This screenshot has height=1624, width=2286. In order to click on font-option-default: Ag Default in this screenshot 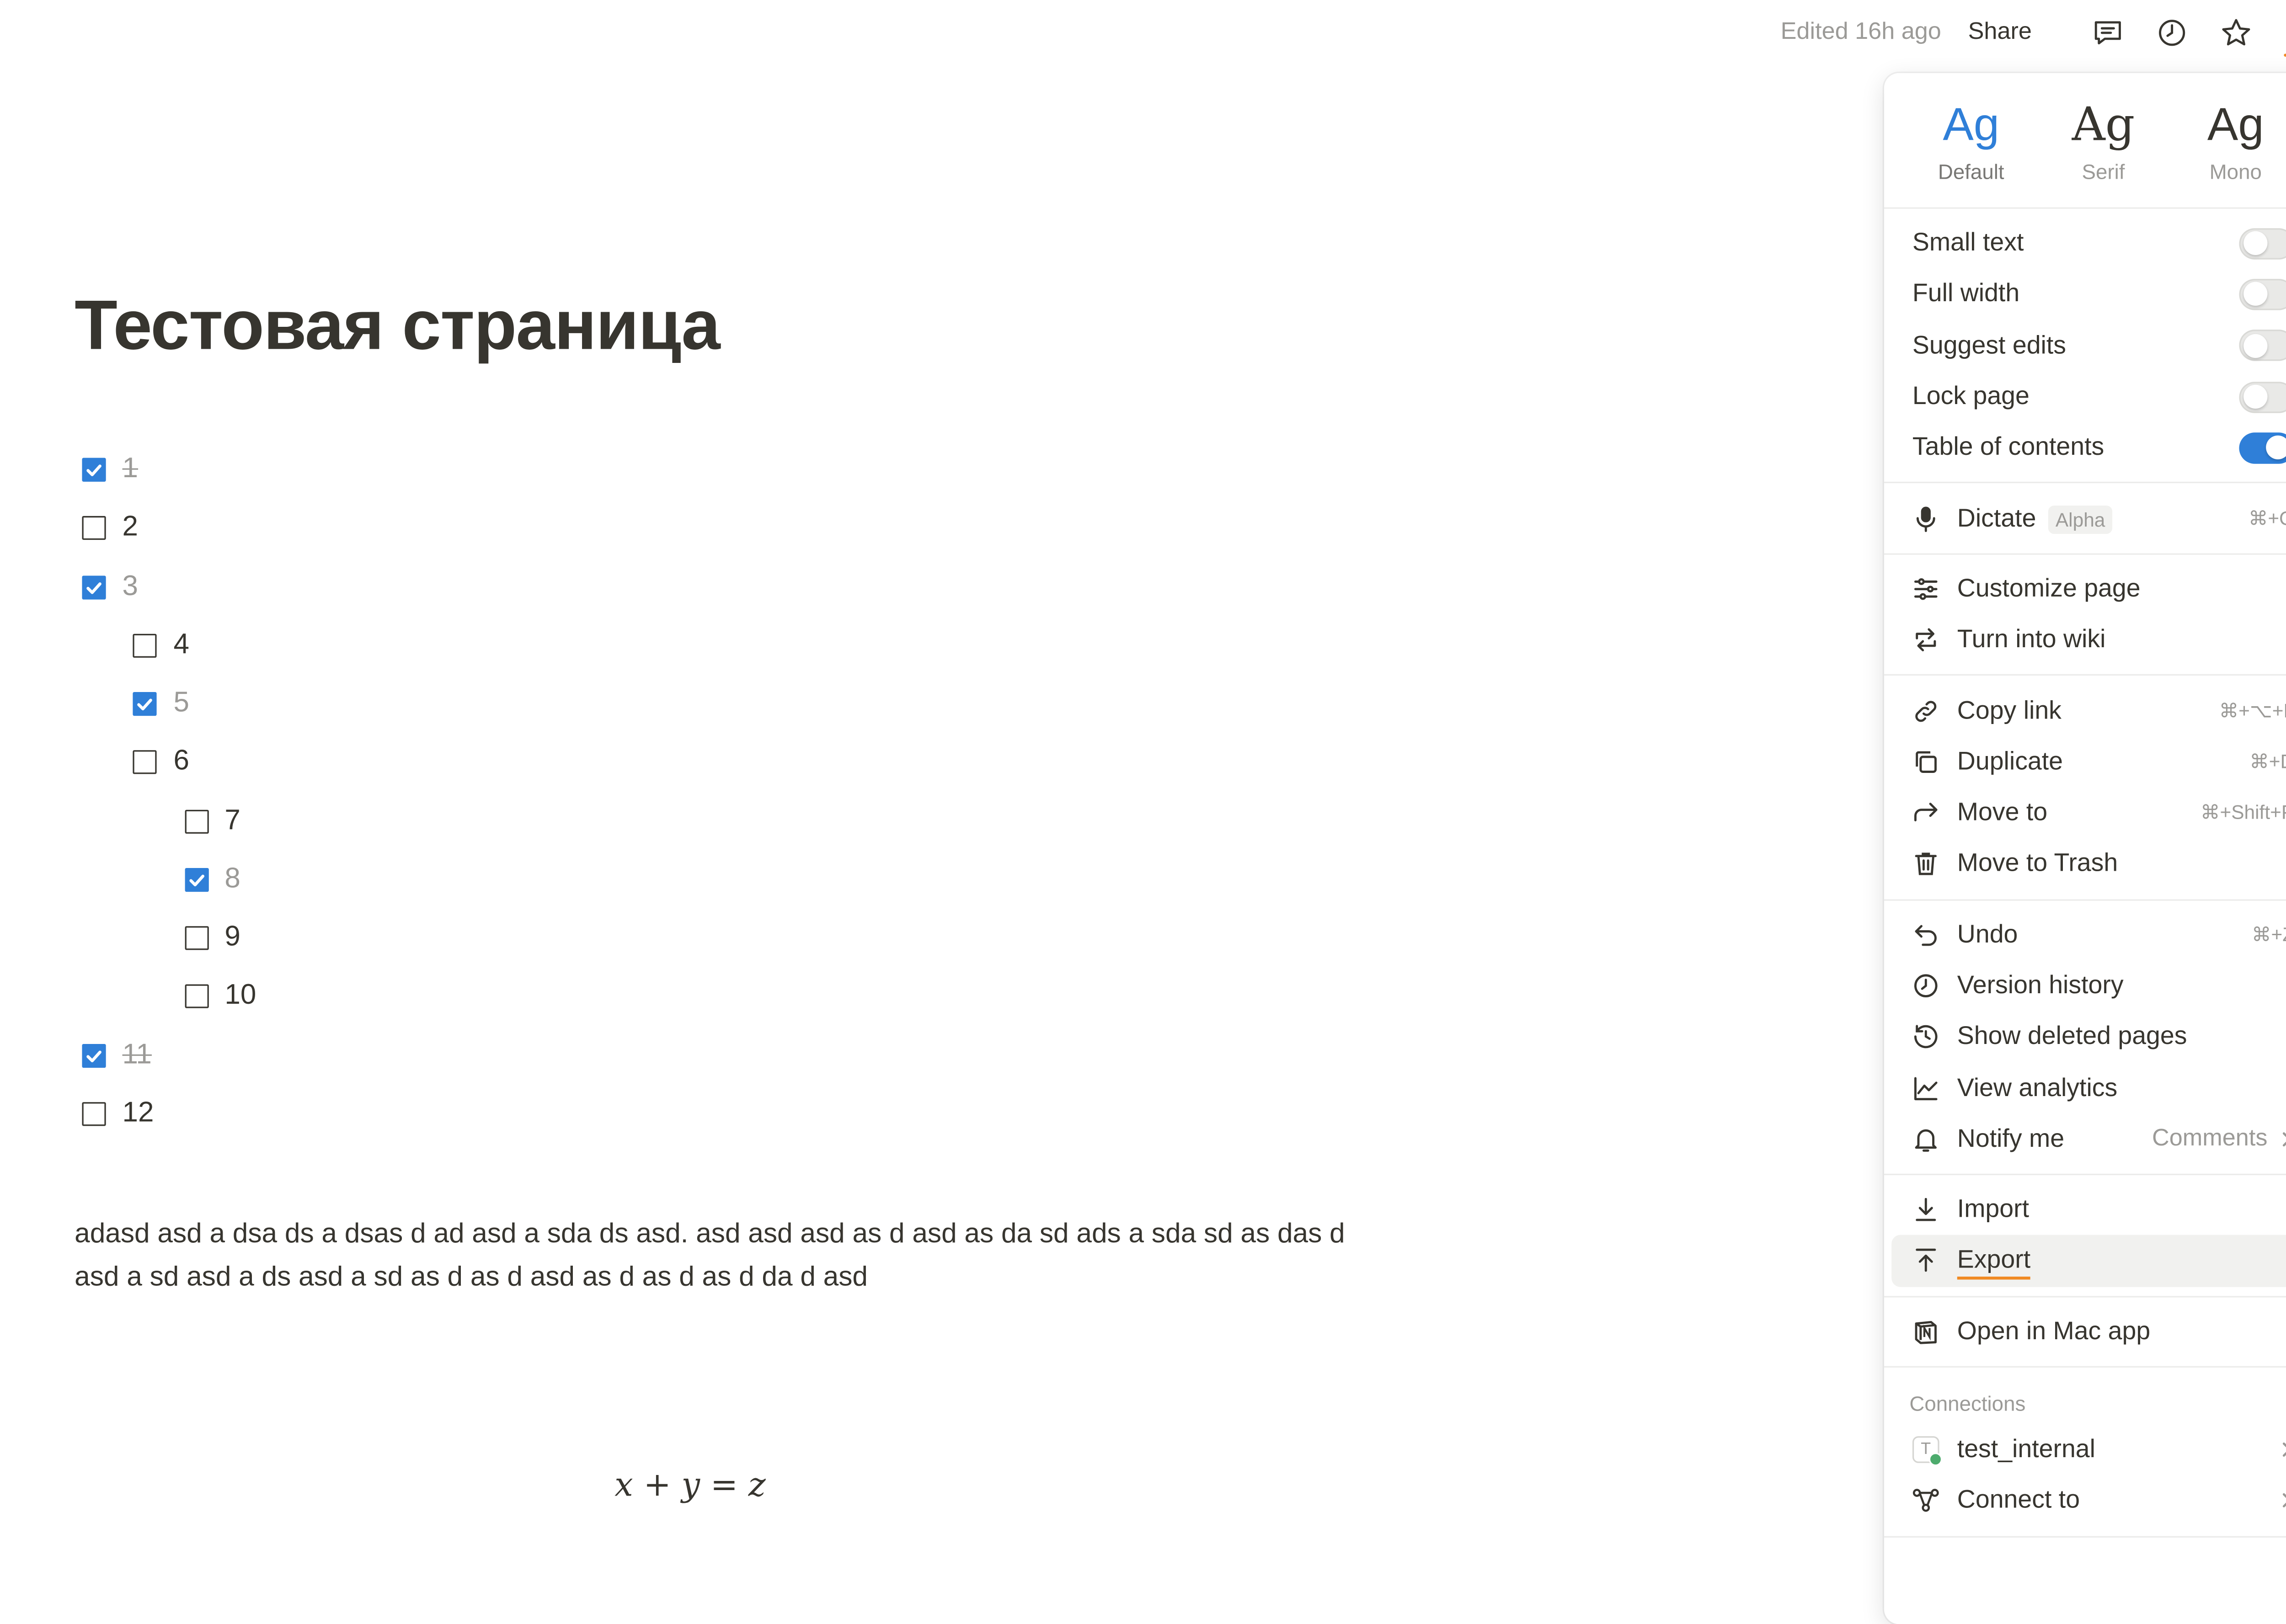, I will do `click(1972, 152)`.